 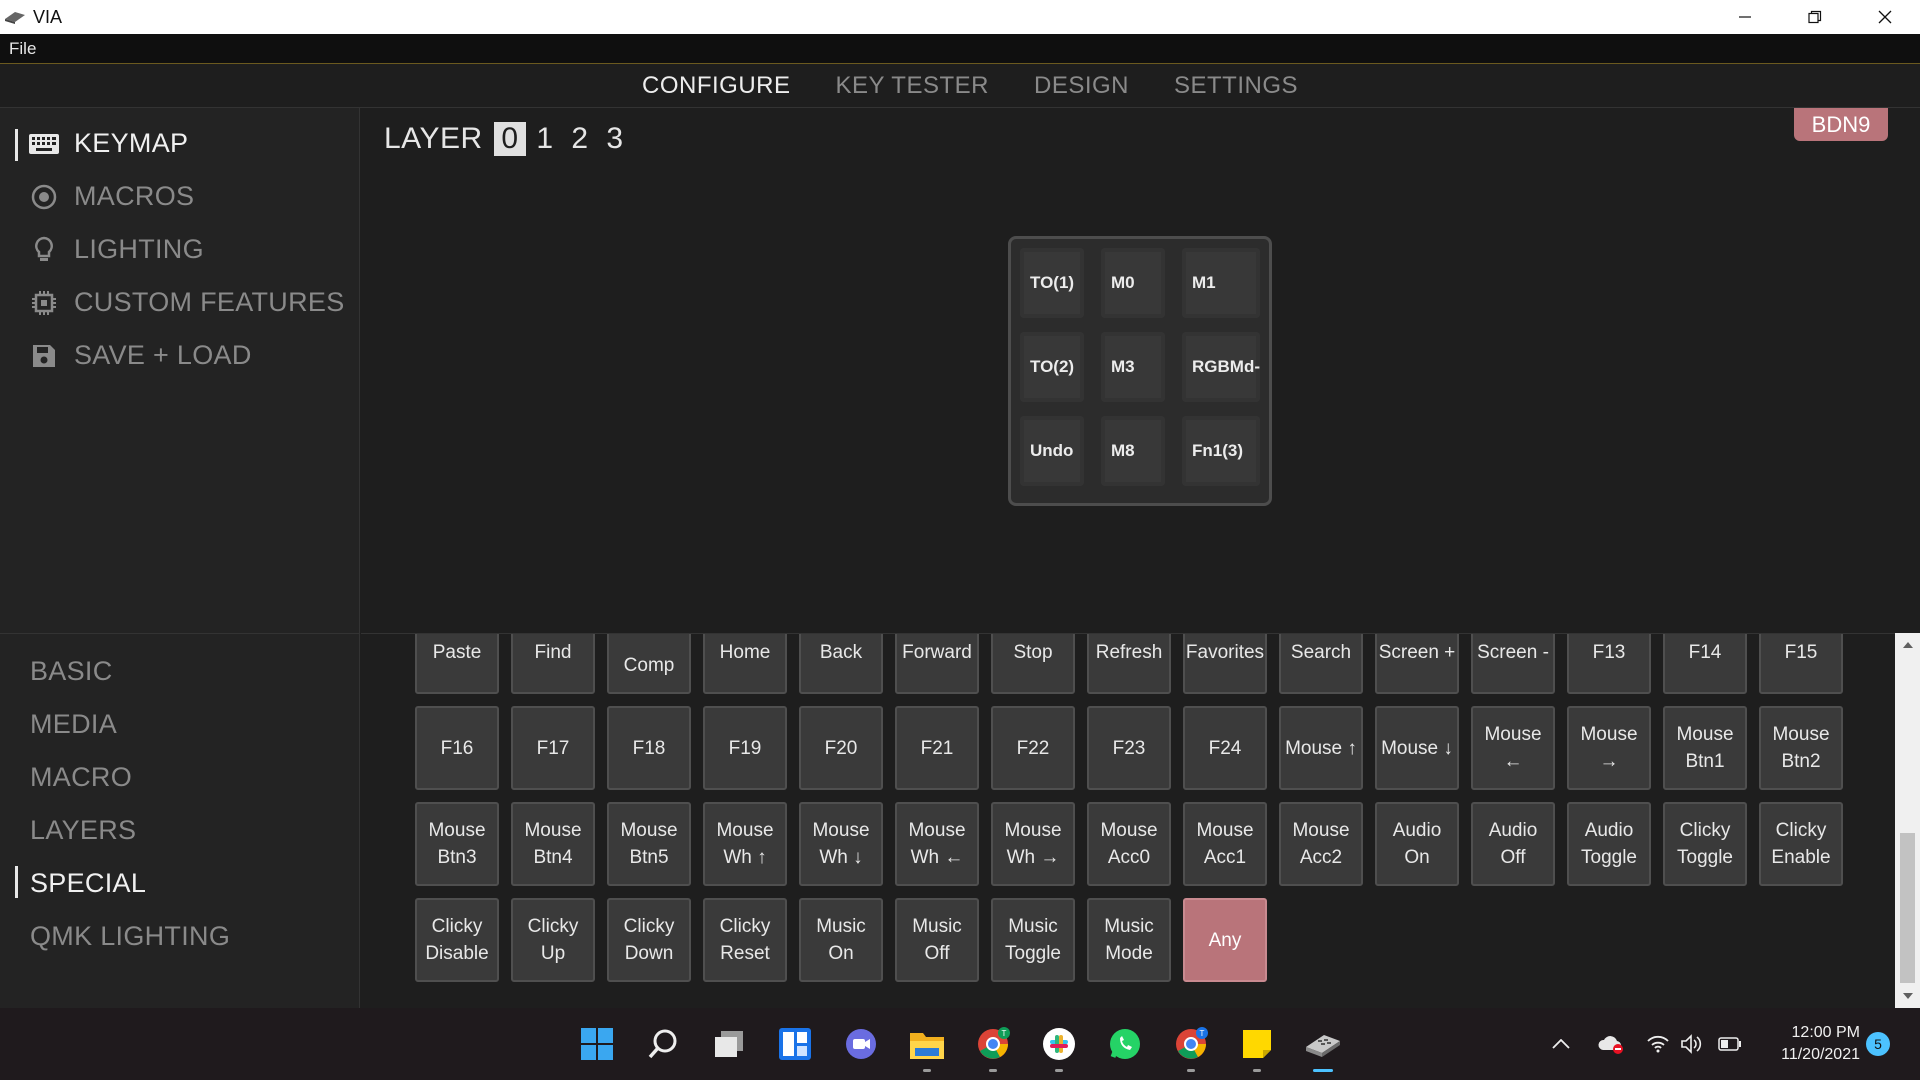 What do you see at coordinates (912, 86) in the screenshot?
I see `tab-key-tester: KEY TESTER` at bounding box center [912, 86].